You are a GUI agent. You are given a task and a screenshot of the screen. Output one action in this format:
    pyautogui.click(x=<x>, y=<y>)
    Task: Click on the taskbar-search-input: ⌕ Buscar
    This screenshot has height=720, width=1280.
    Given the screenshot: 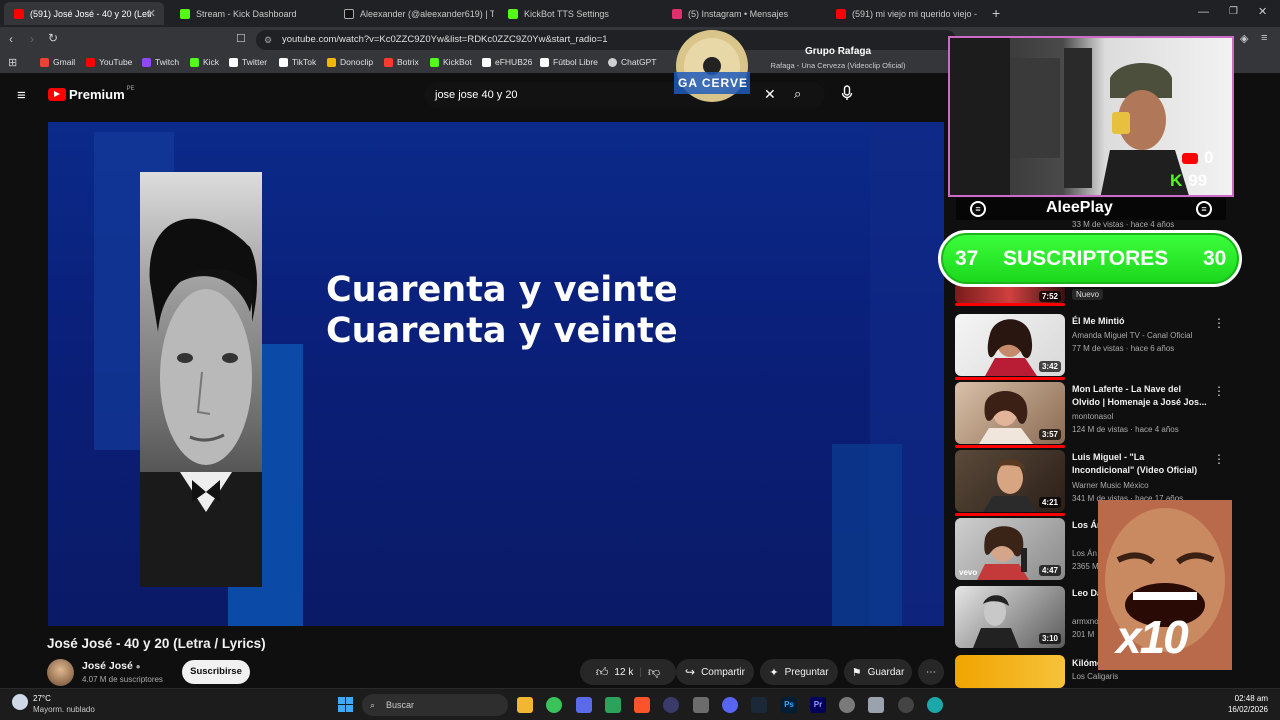 What is the action you would take?
    pyautogui.click(x=435, y=705)
    